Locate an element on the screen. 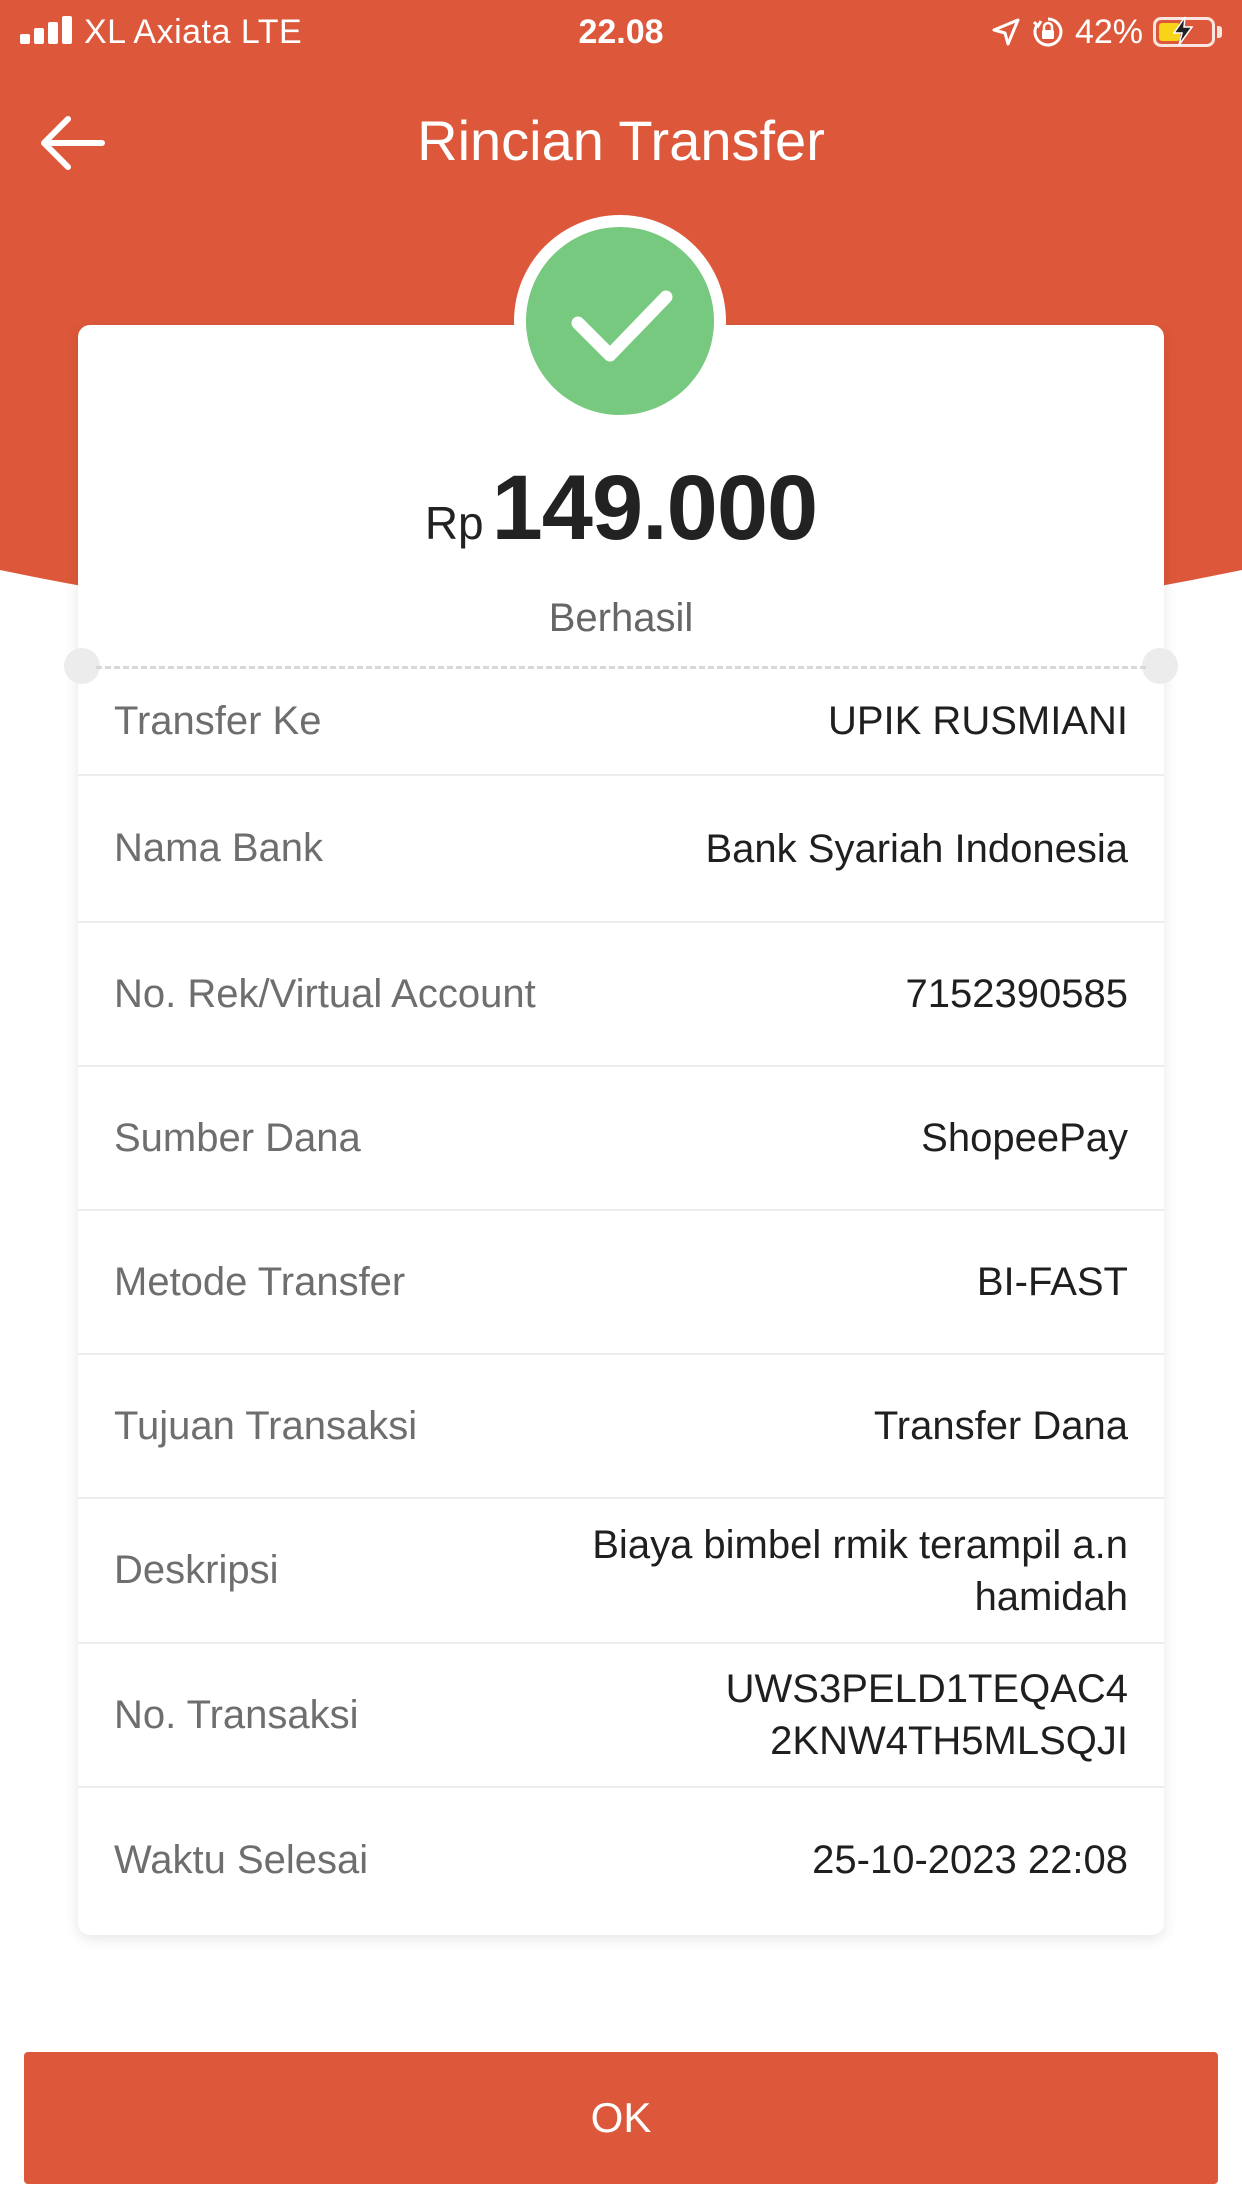 Image resolution: width=1242 pixels, height=2208 pixels. battery-percentage: 42% is located at coordinates (1108, 31).